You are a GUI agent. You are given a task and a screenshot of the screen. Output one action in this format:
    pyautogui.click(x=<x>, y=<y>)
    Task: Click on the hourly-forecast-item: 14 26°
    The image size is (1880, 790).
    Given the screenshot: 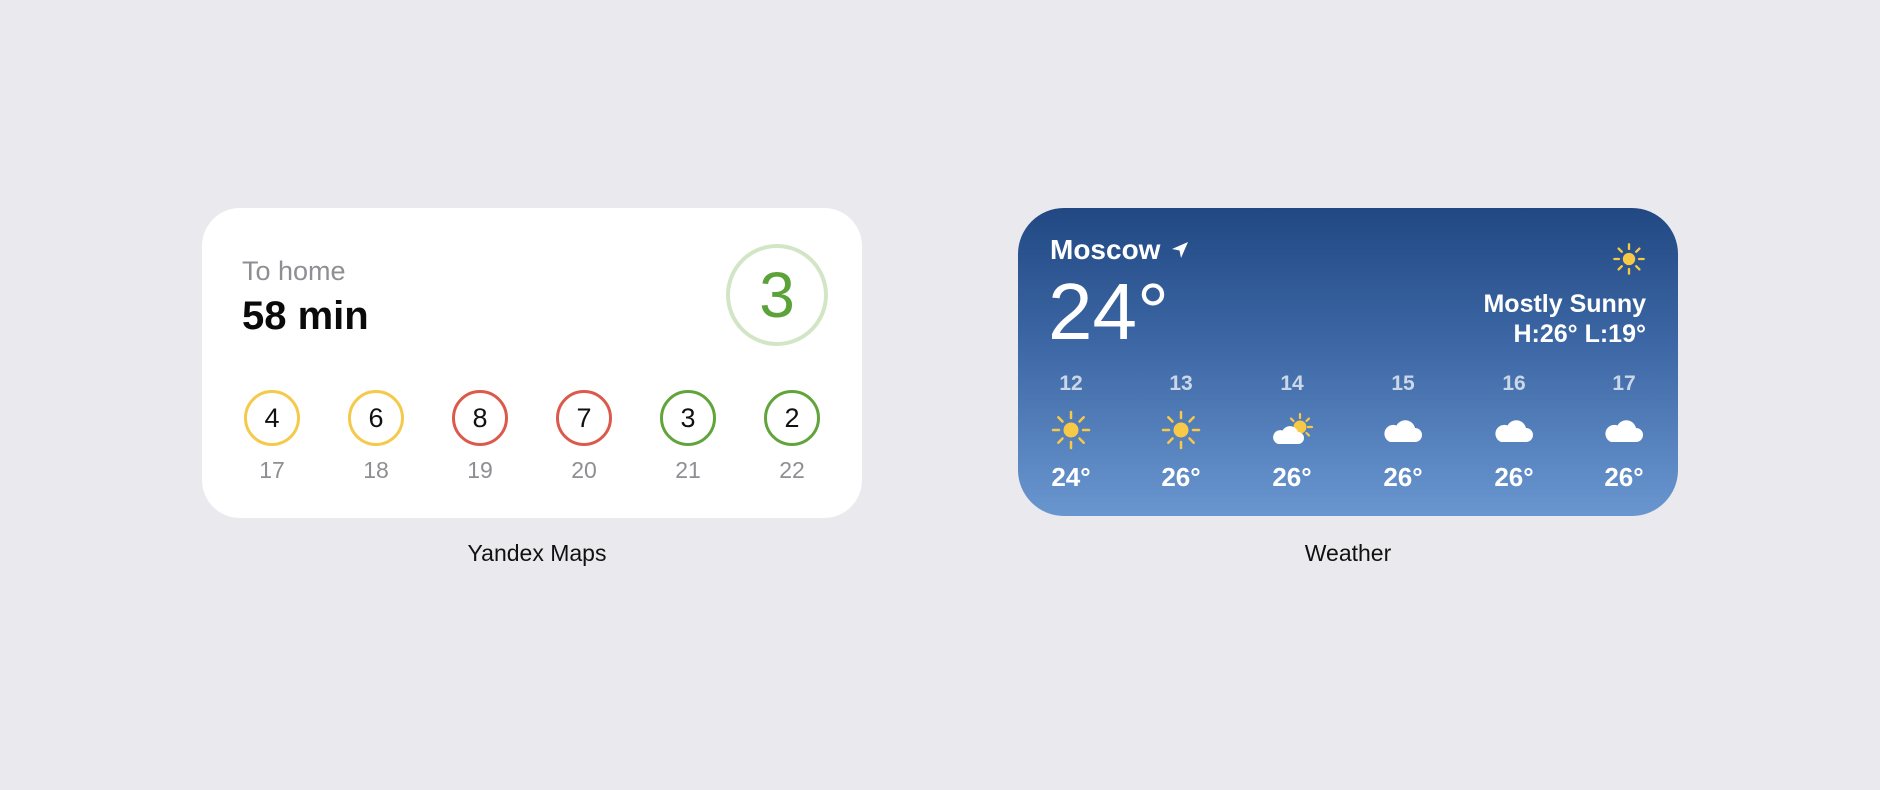 What is the action you would take?
    pyautogui.click(x=1292, y=432)
    